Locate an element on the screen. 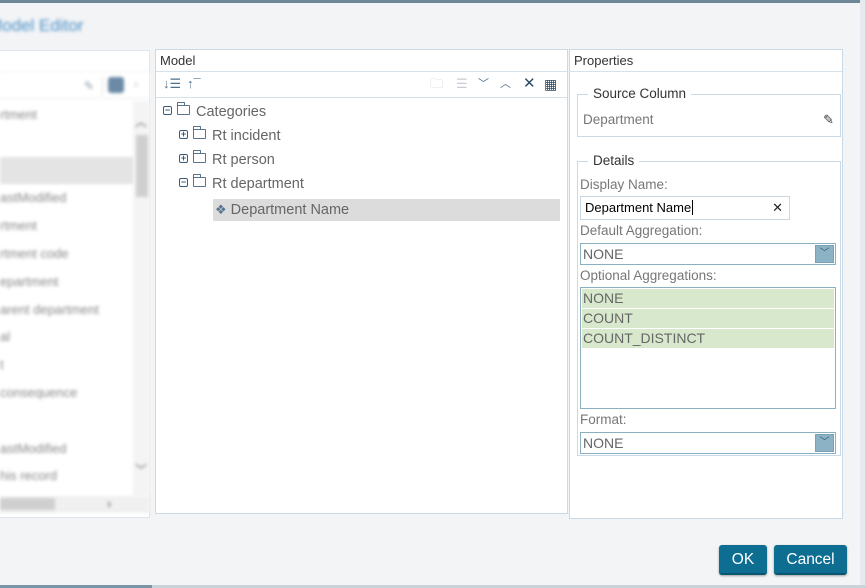  horizontal-scrollbar: › is located at coordinates (75, 504).